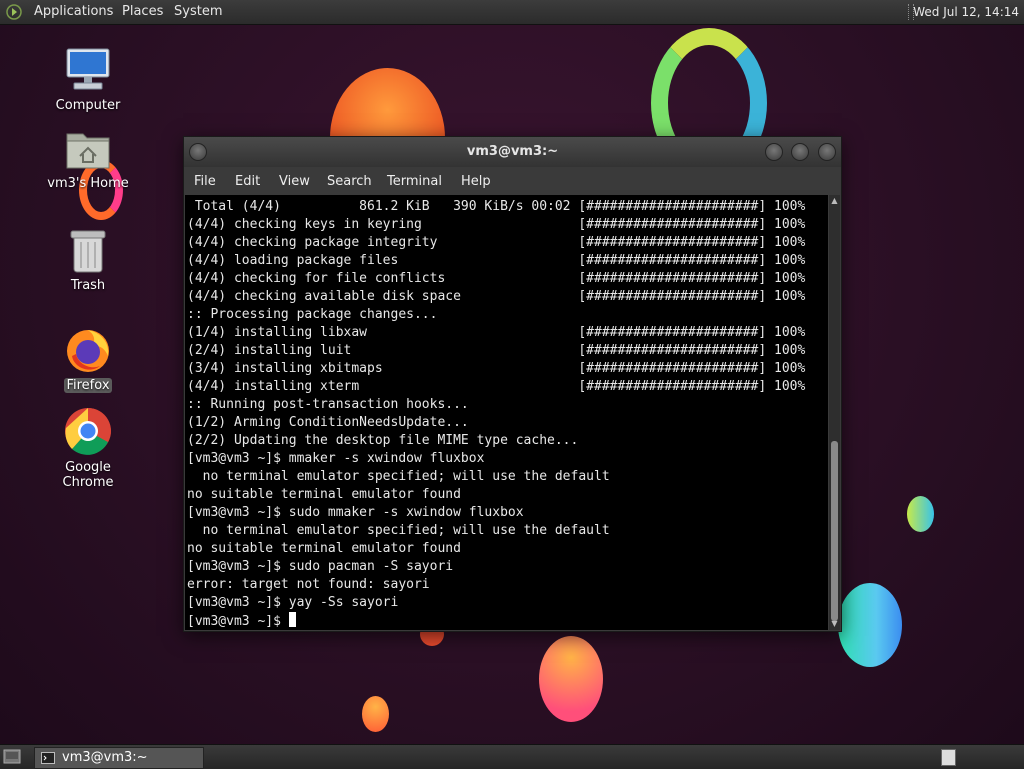  I want to click on window-title: vm3@vm3:~, so click(512, 151).